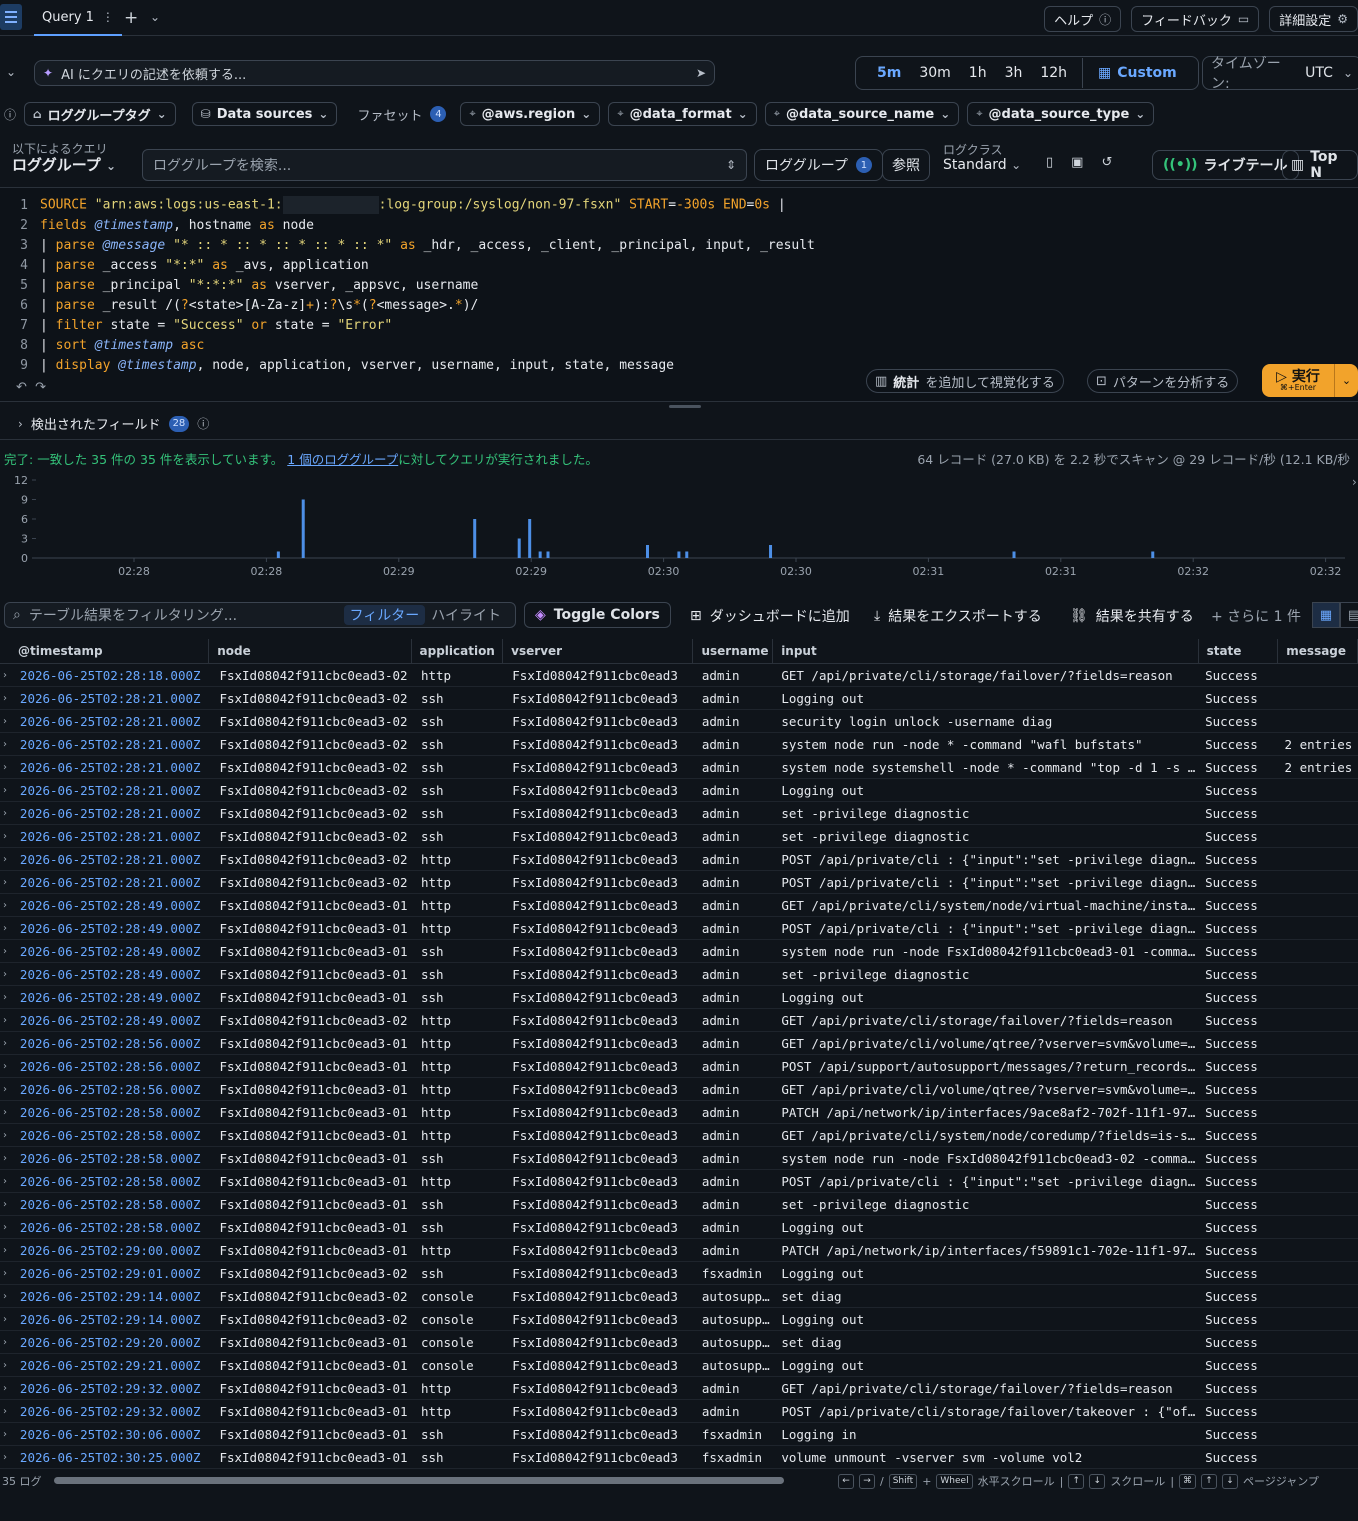 Image resolution: width=1358 pixels, height=1521 pixels. What do you see at coordinates (530, 114) in the screenshot?
I see `facet-aws-region: ⌖ @aws.region ⌄` at bounding box center [530, 114].